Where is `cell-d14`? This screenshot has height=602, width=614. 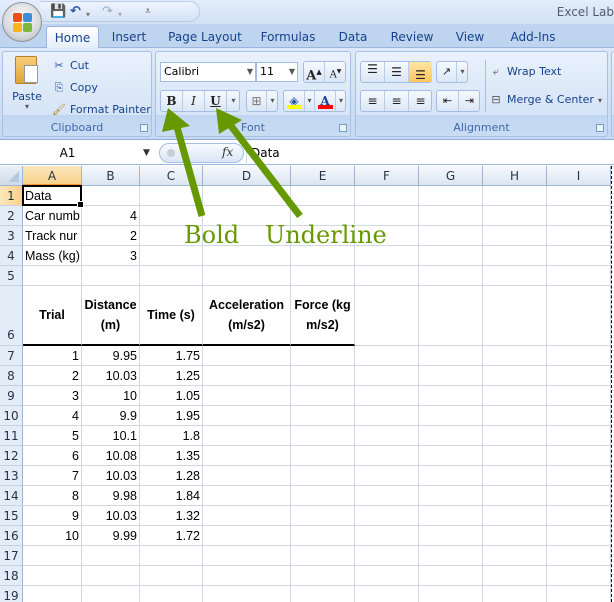 cell-d14 is located at coordinates (247, 496).